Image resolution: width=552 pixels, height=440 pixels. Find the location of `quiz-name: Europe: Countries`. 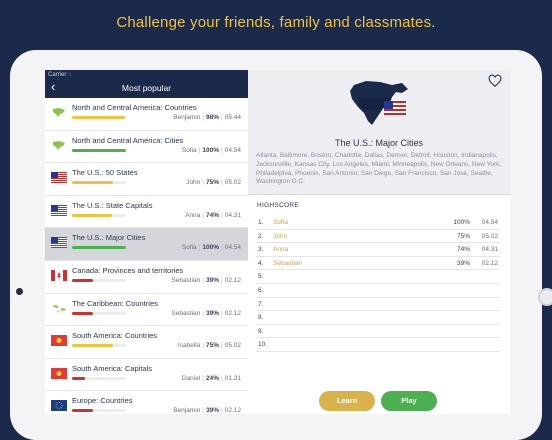

quiz-name: Europe: Countries is located at coordinates (102, 401).